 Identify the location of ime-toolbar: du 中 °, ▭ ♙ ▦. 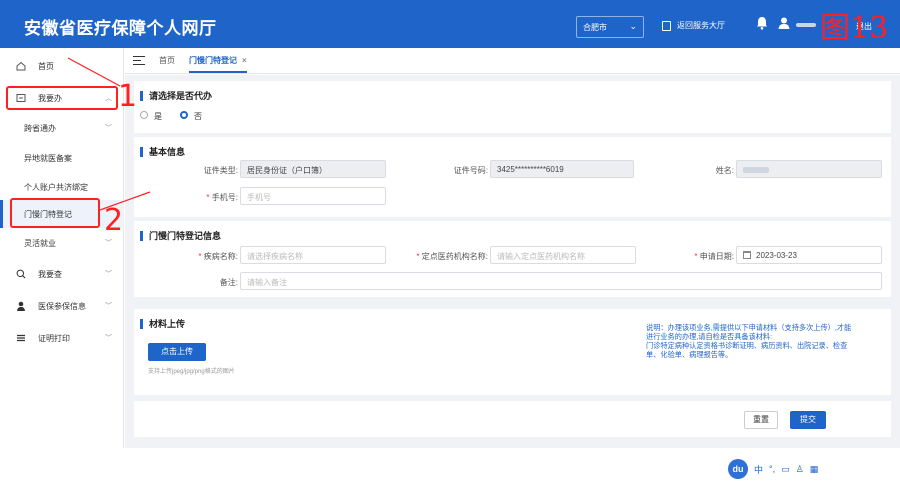
(773, 469).